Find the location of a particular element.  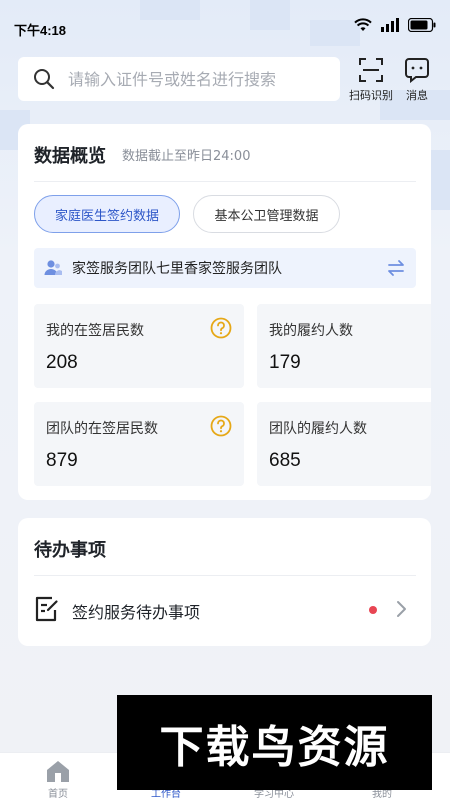

stat-label: 团队的履约人数 is located at coordinates (318, 429).